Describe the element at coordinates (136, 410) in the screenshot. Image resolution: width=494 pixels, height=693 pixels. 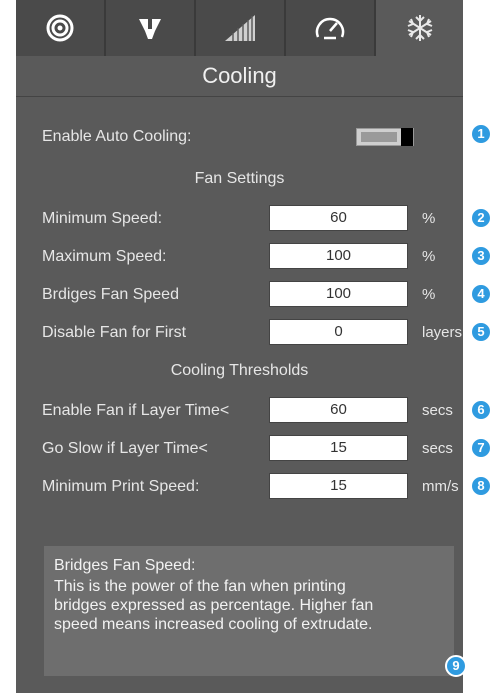
I see `enable-fan-label: Enable Fan if Layer Time<` at that location.